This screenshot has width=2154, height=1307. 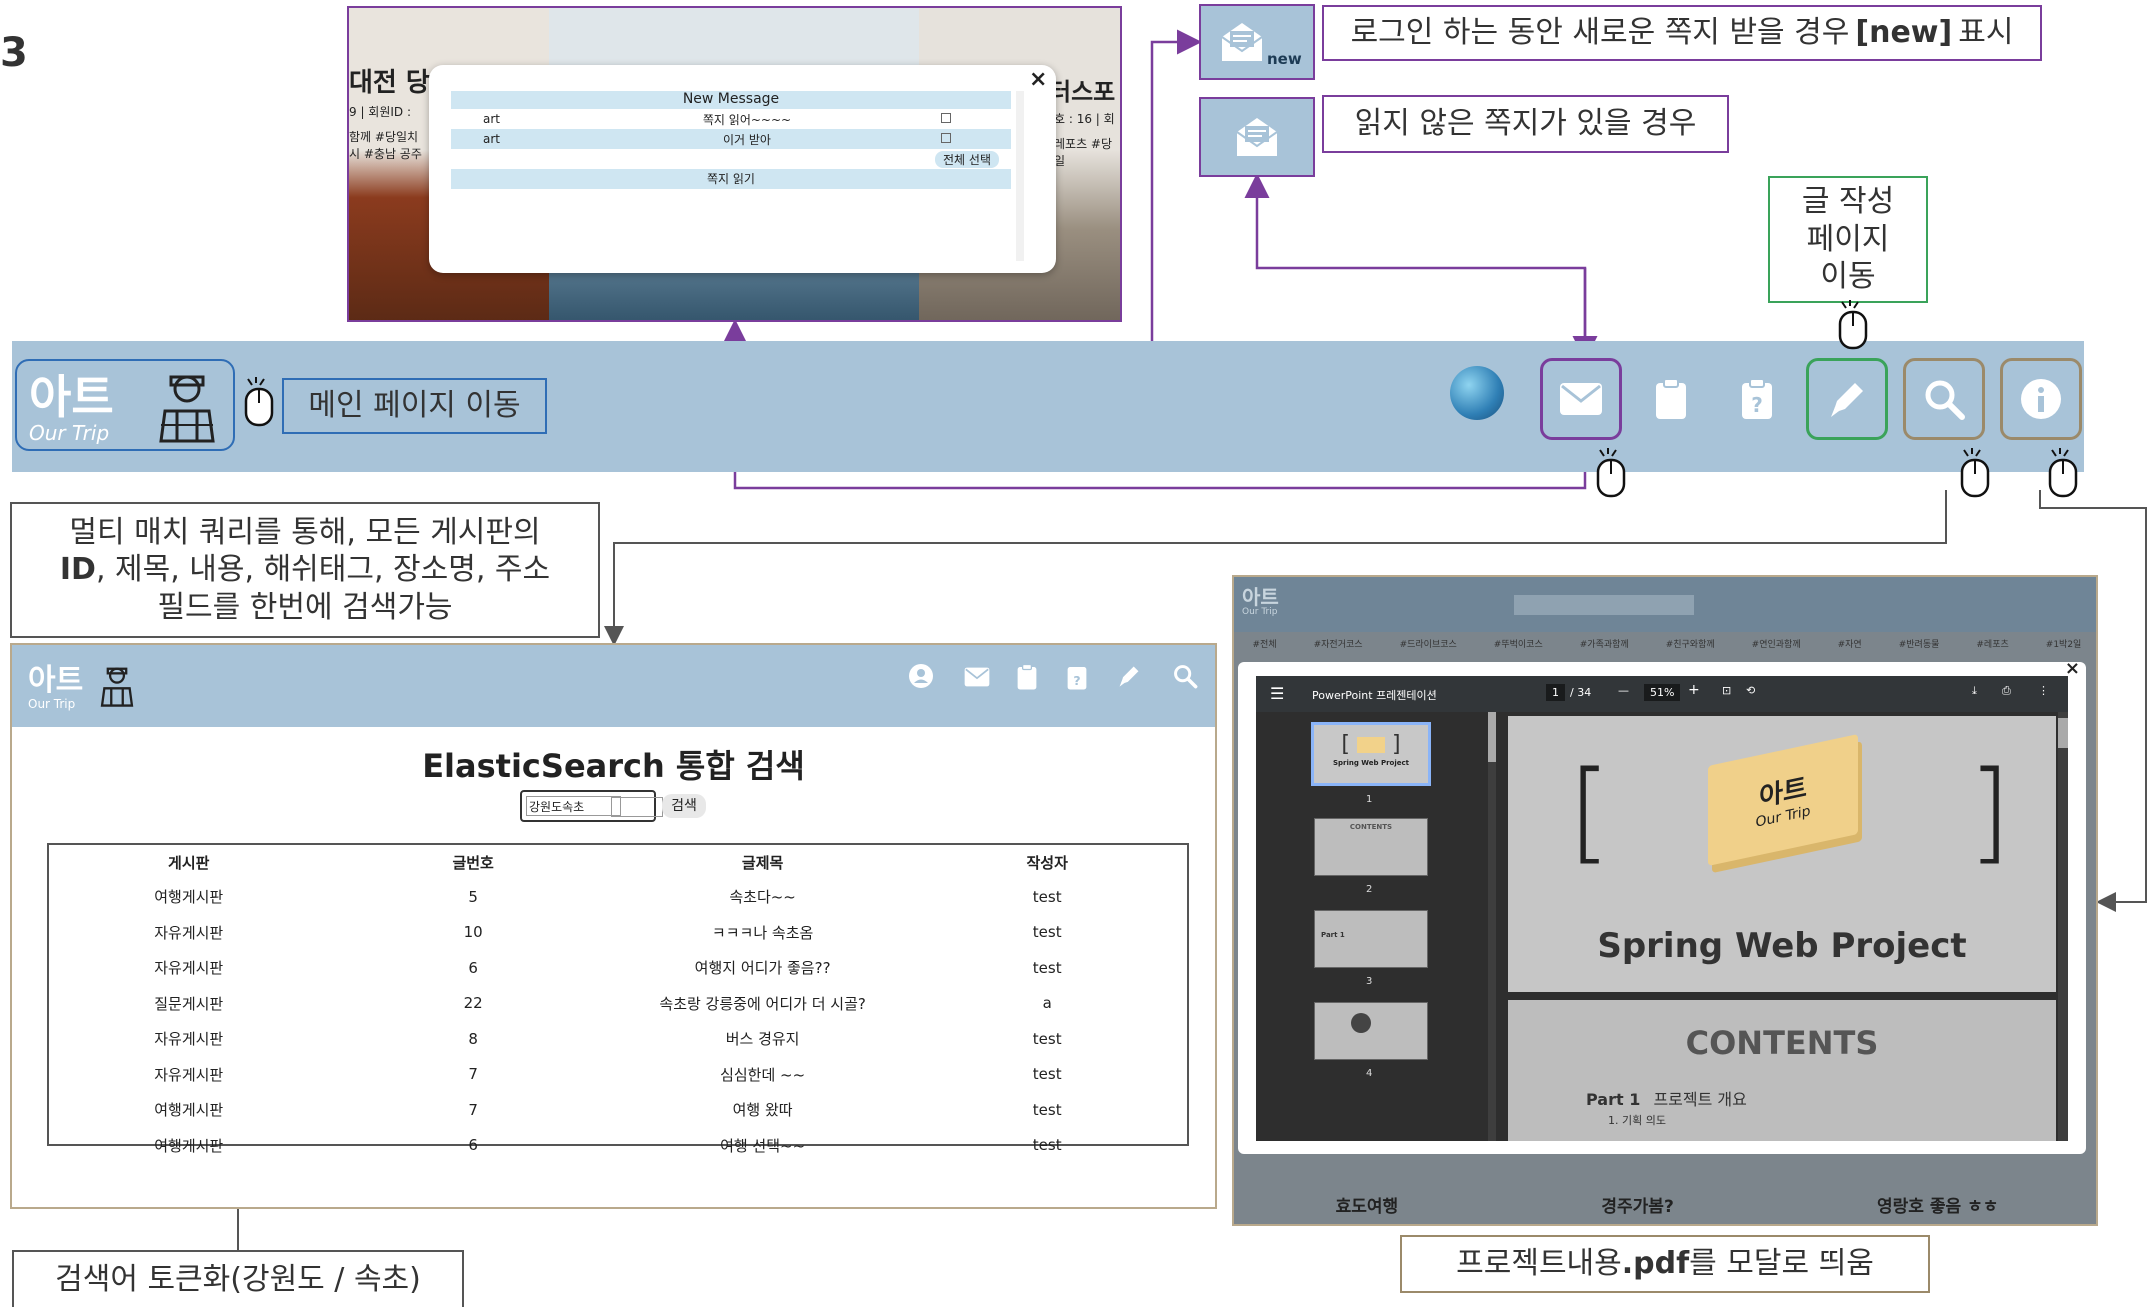 I want to click on page-total: / 34, so click(x=1581, y=692).